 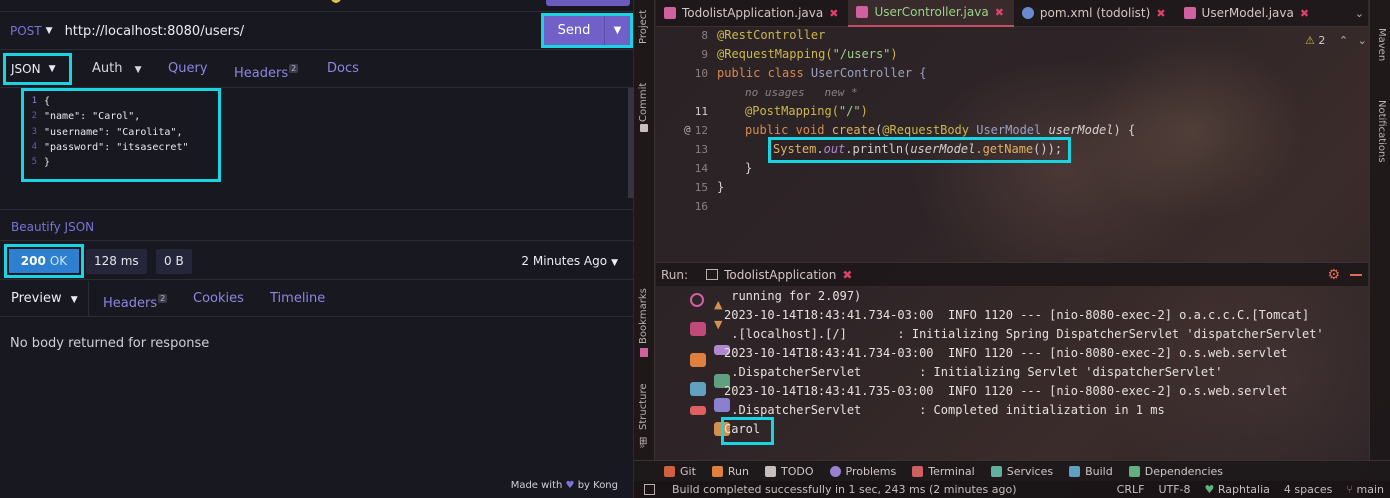 I want to click on tool-maven: Maven, so click(x=1381, y=44).